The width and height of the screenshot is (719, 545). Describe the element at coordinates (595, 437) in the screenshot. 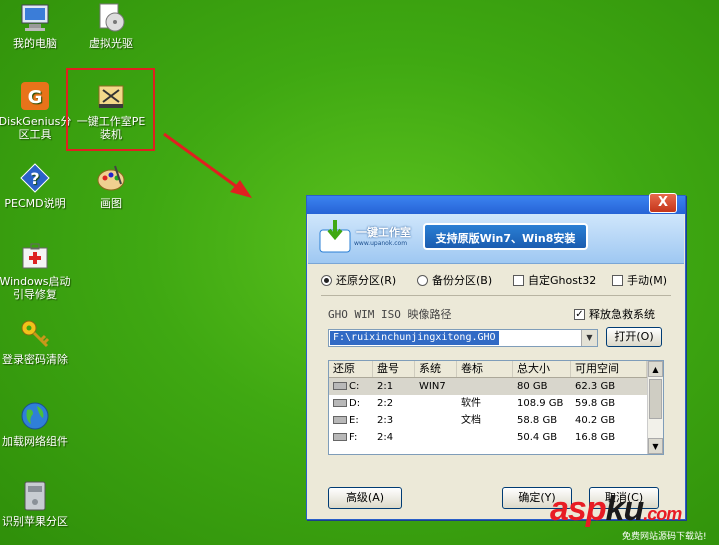

I see `table-cell: 16.8 GB` at that location.